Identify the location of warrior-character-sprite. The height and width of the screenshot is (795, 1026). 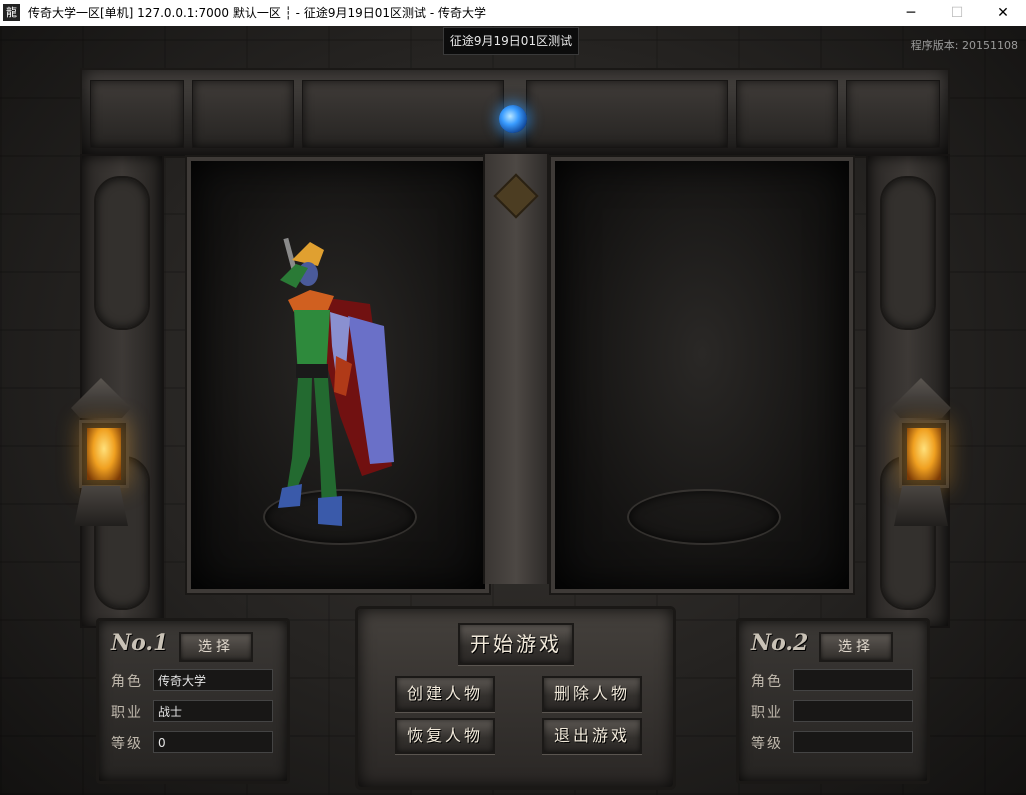
(327, 386).